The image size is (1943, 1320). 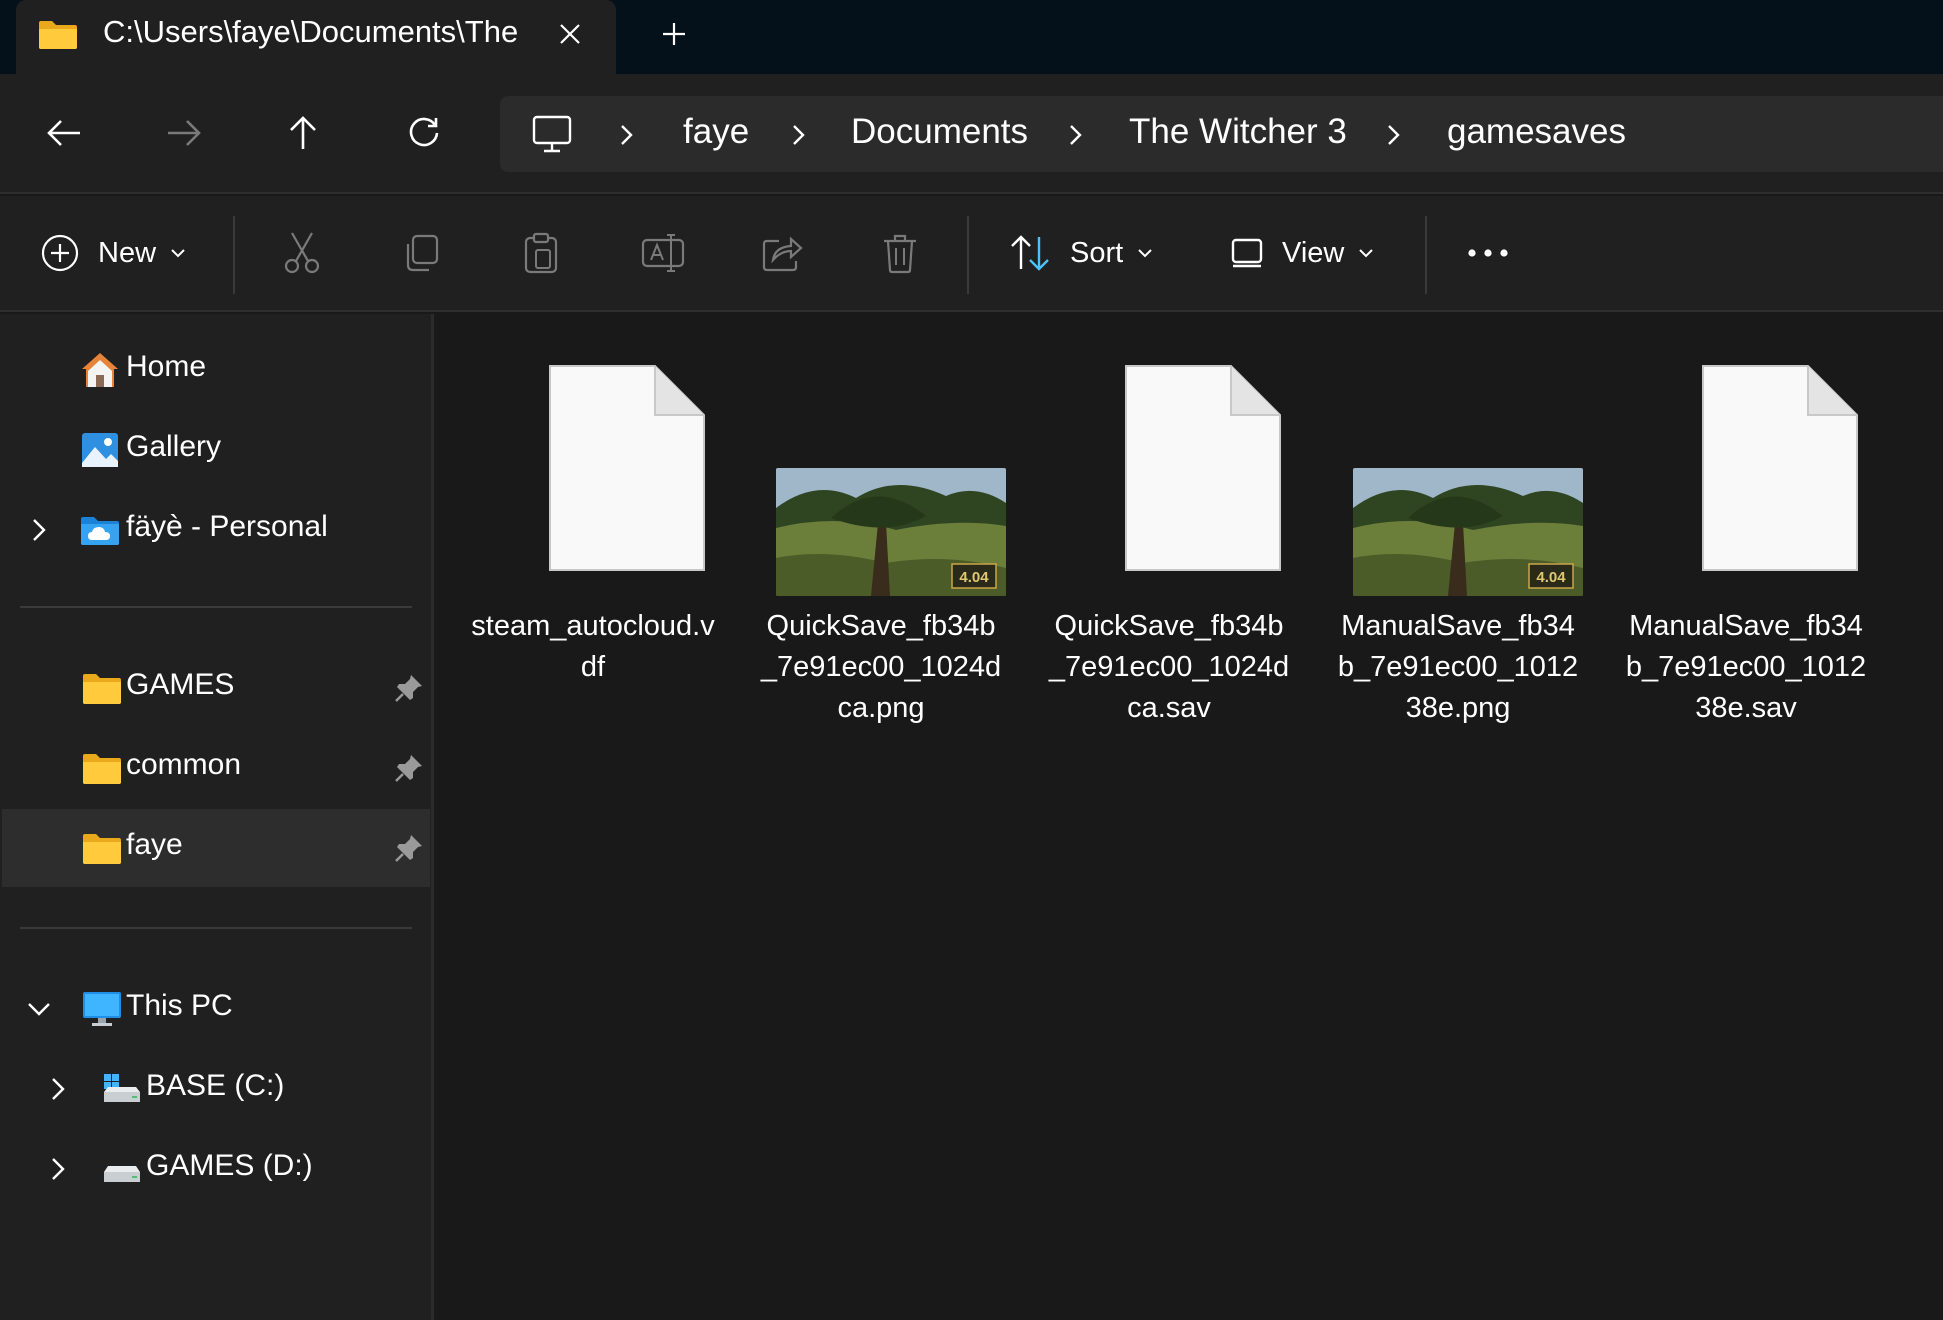 I want to click on file-item: ManualSave_fb34b_7e91ec00_101238e.sav, so click(x=1759, y=534).